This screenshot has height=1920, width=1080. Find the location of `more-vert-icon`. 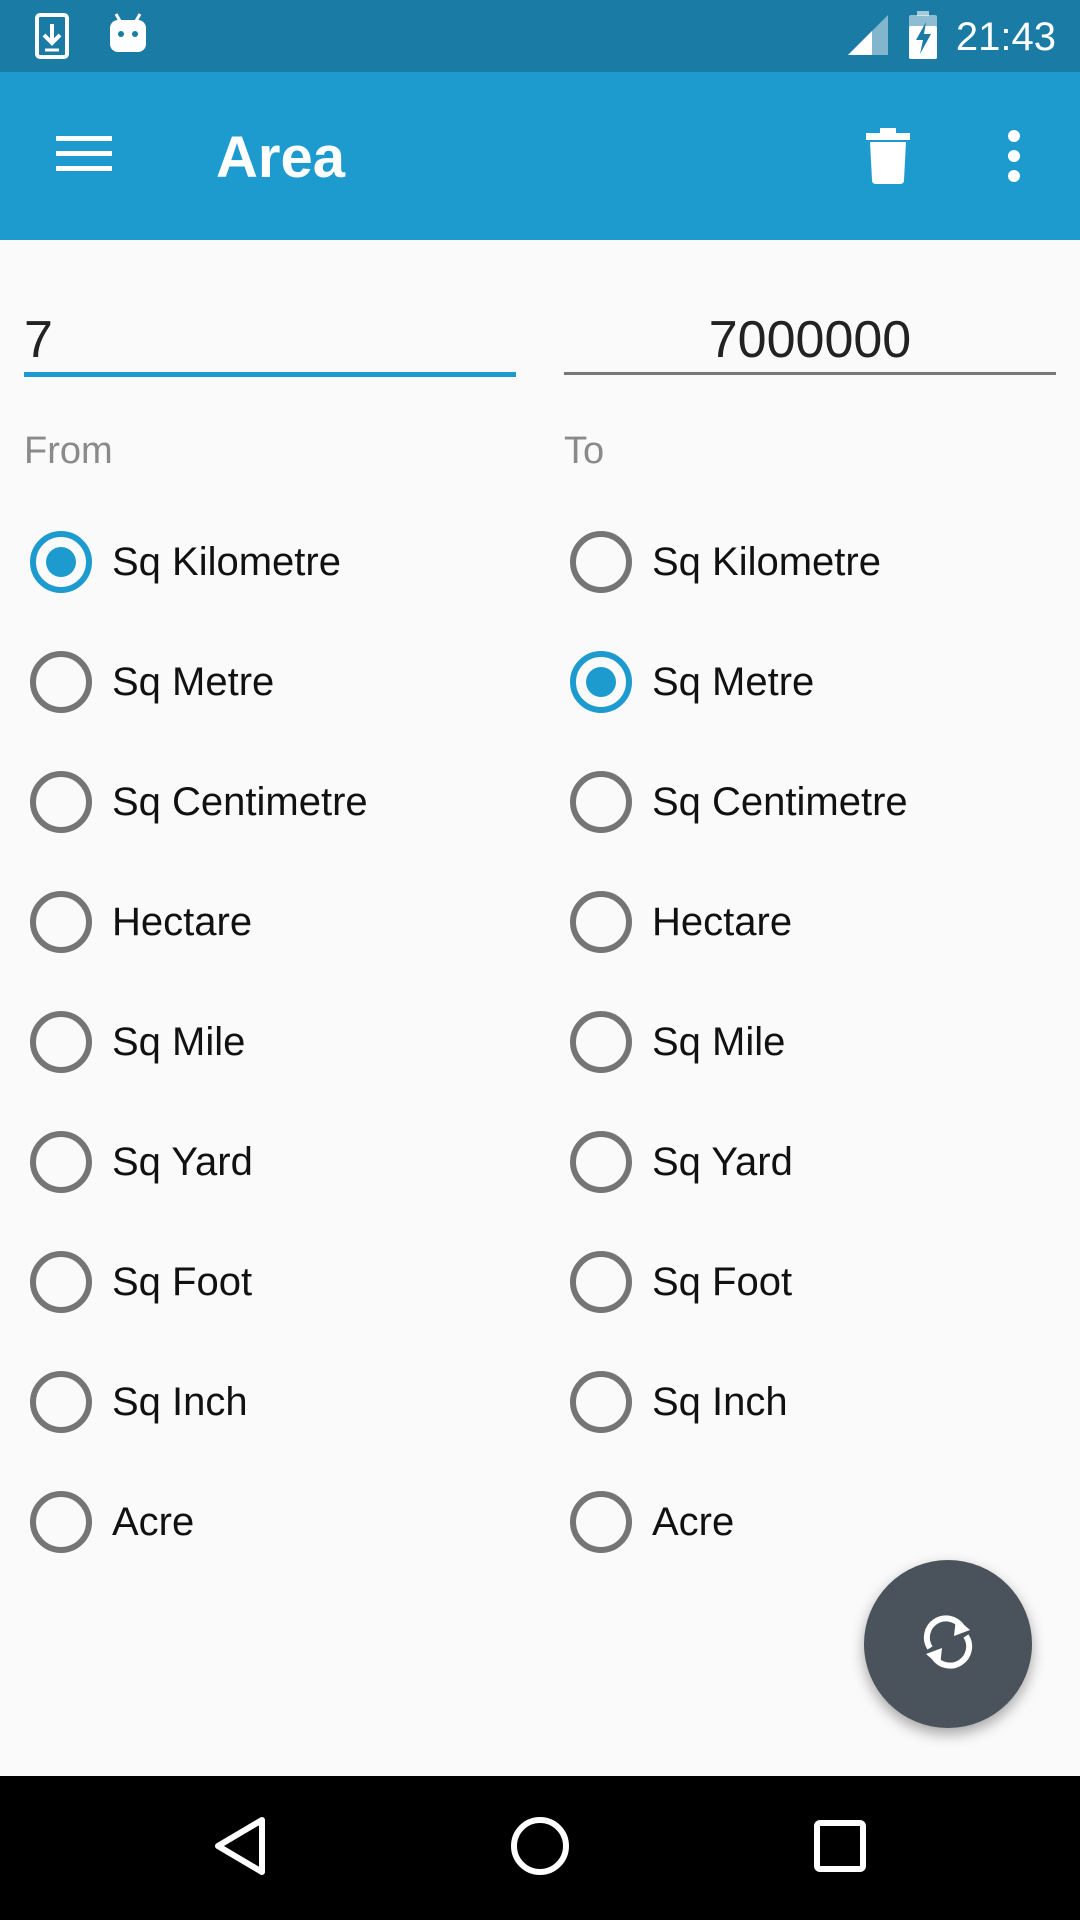

more-vert-icon is located at coordinates (1014, 158).